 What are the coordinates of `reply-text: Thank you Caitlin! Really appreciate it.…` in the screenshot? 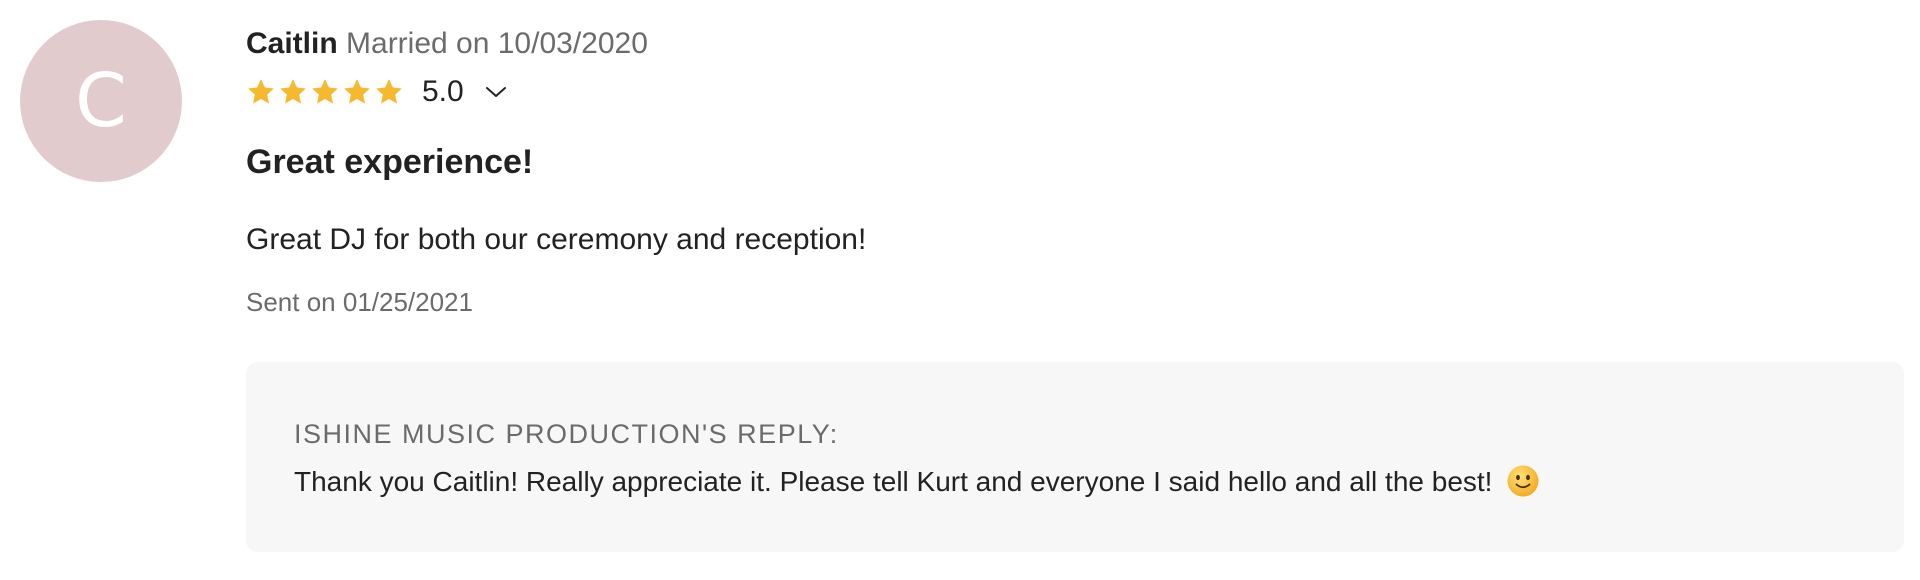 It's located at (893, 481).